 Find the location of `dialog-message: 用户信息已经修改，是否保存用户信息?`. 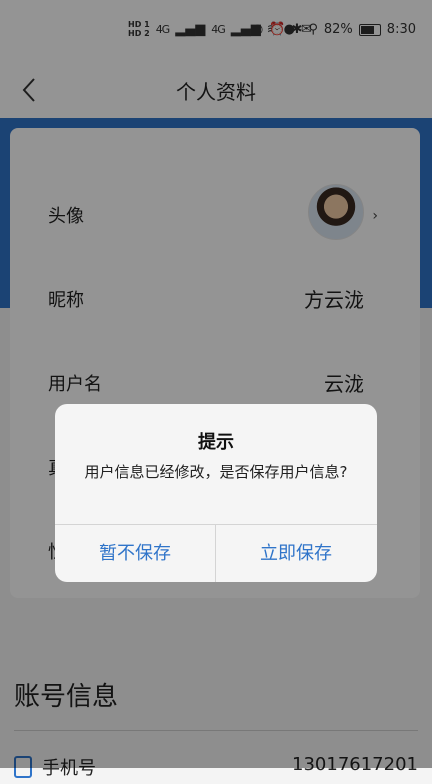

dialog-message: 用户信息已经修改，是否保存用户信息? is located at coordinates (216, 472).